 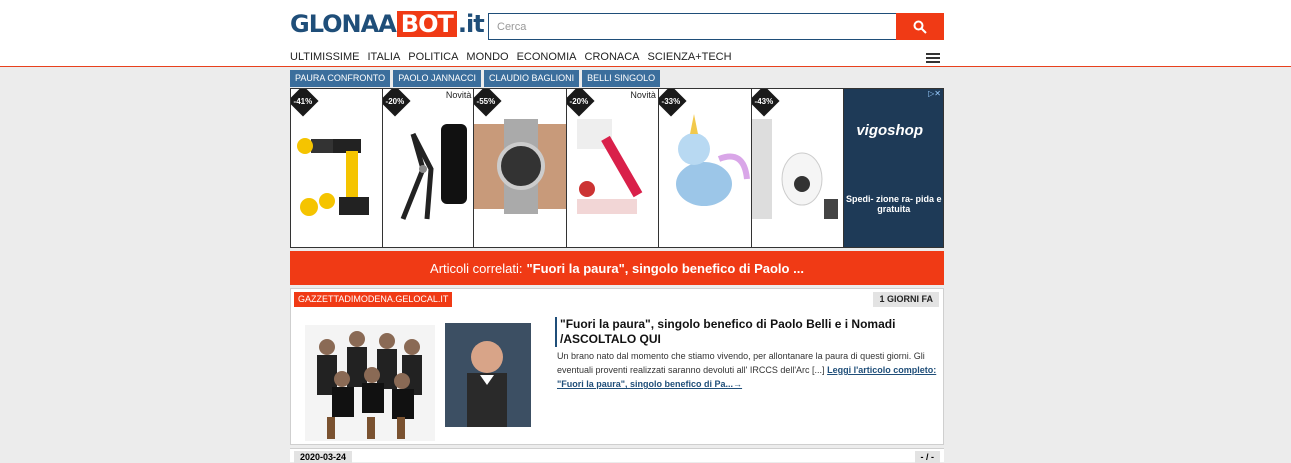 What do you see at coordinates (323, 457) in the screenshot?
I see `article-date: 2020-03-24` at bounding box center [323, 457].